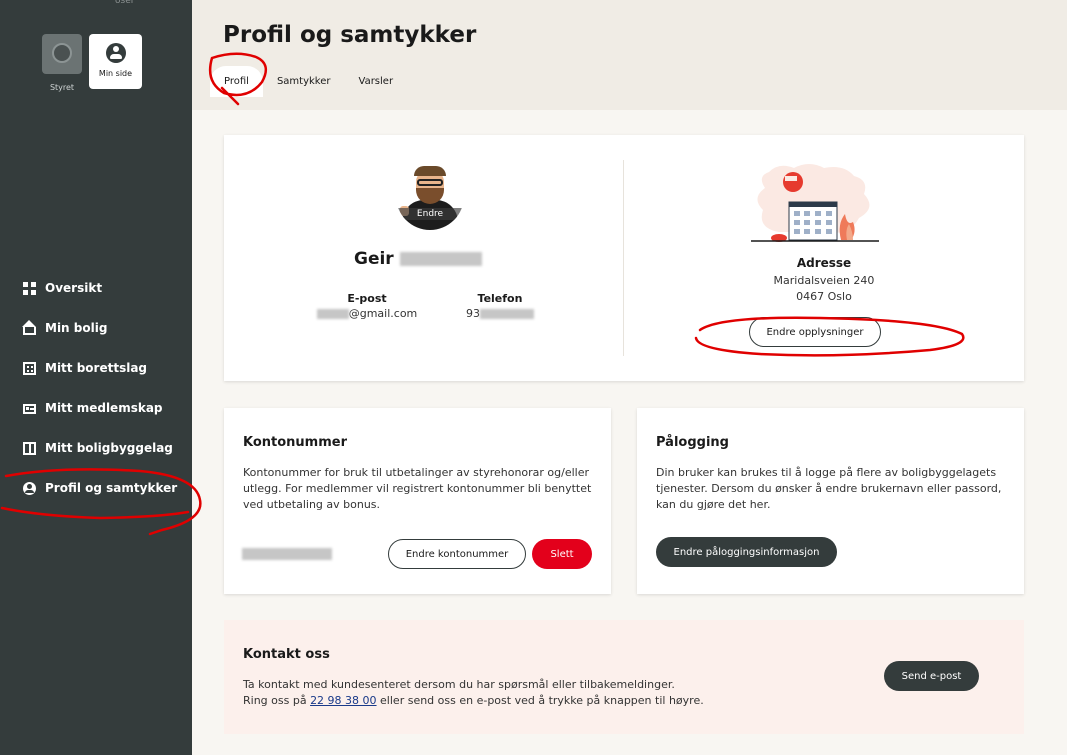 The image size is (1067, 755). Describe the element at coordinates (62, 87) in the screenshot. I see `switch-styret-label: Styret` at that location.